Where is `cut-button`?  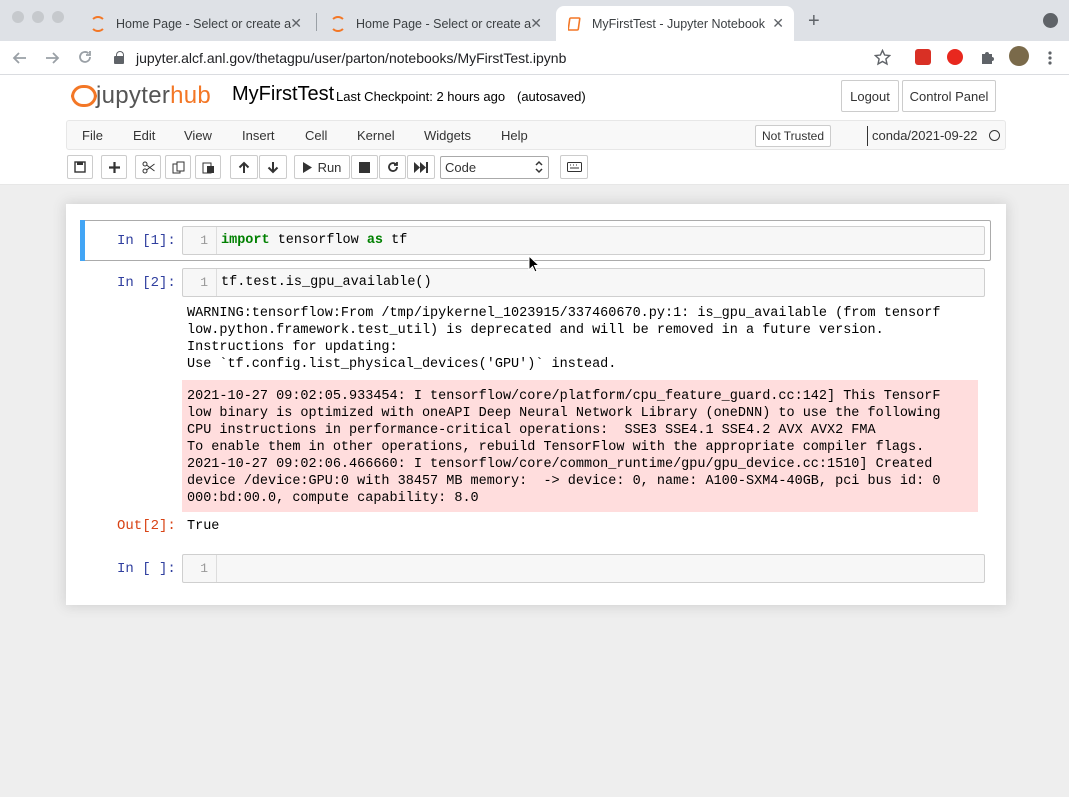 cut-button is located at coordinates (148, 167).